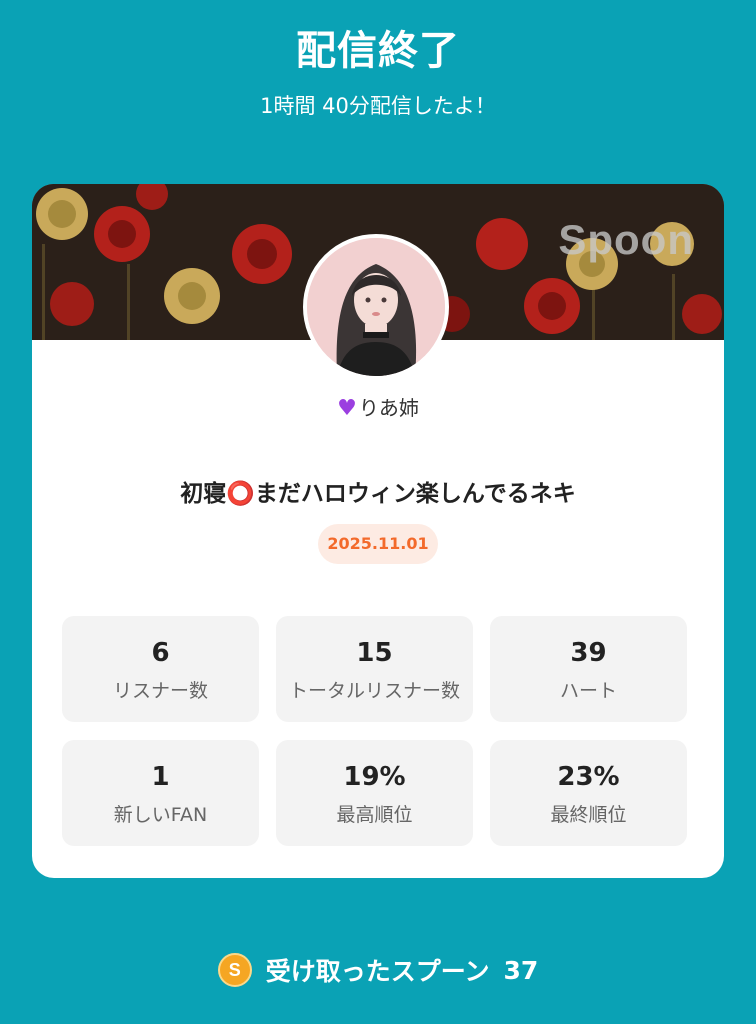  I want to click on stat-label: ハート, so click(588, 691).